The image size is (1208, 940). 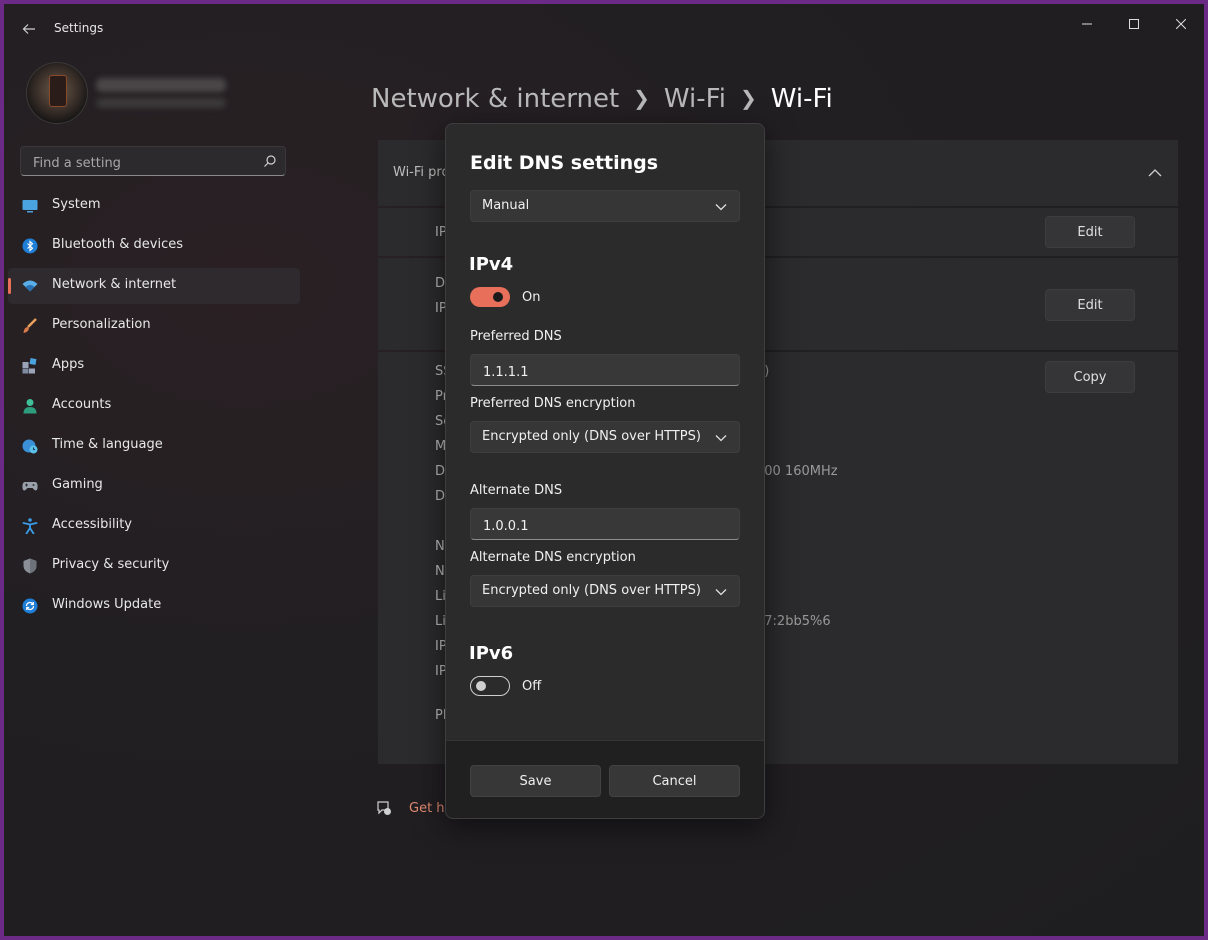 What do you see at coordinates (57, 93) in the screenshot?
I see `avatar` at bounding box center [57, 93].